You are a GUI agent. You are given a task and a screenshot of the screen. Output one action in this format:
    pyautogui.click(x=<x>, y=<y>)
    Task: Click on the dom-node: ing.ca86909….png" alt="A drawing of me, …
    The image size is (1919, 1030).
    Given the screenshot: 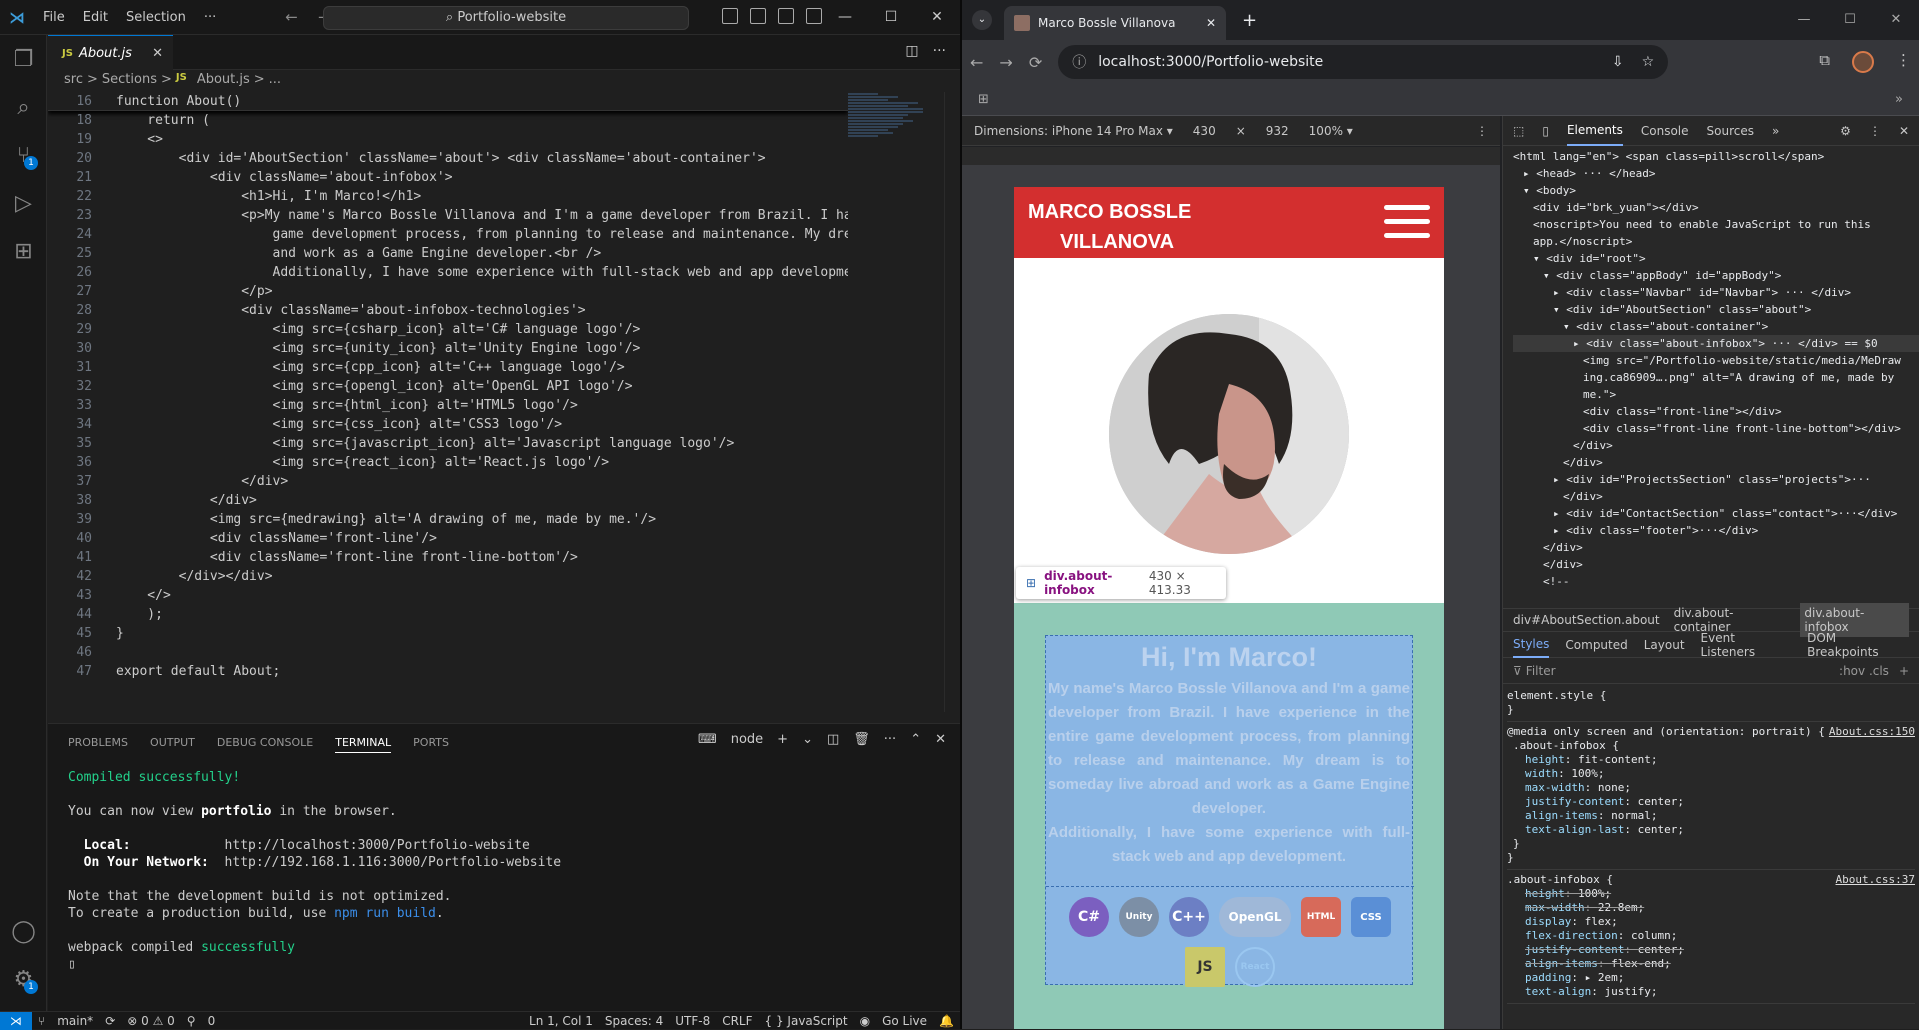 What is the action you would take?
    pyautogui.click(x=1716, y=377)
    